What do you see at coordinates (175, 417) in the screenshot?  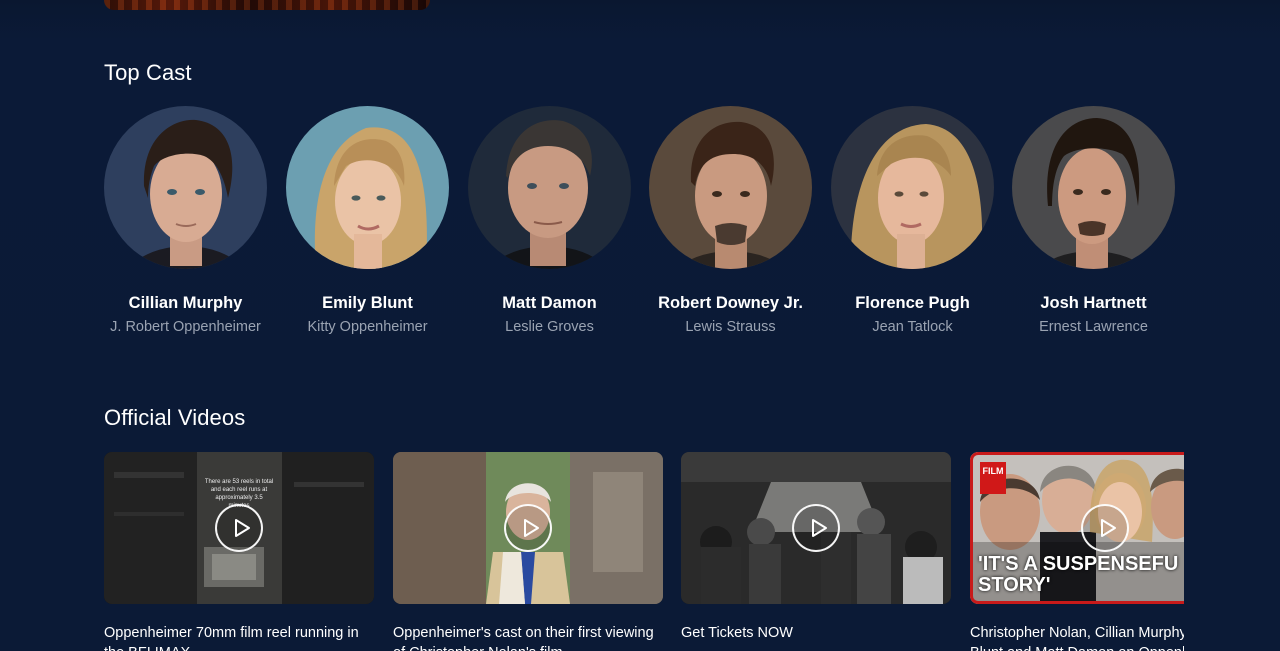 I see `official-videos-heading: Official Videos` at bounding box center [175, 417].